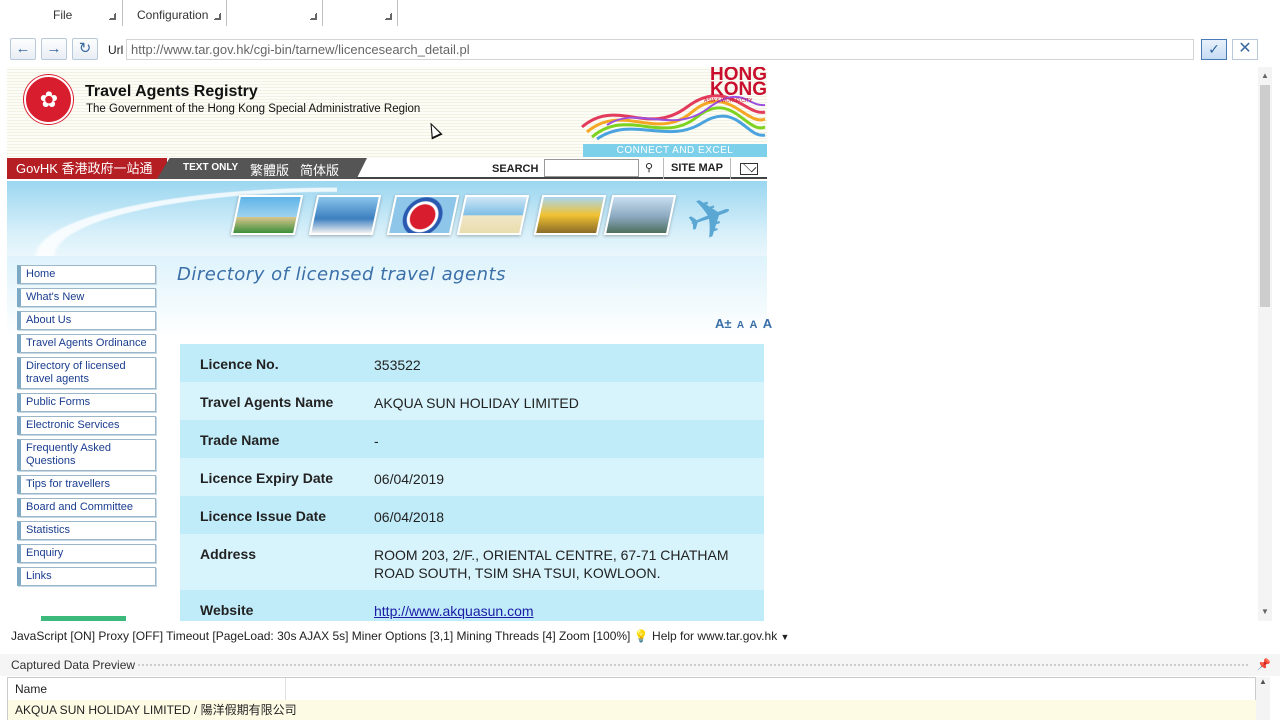  I want to click on field-value: -, so click(376, 441).